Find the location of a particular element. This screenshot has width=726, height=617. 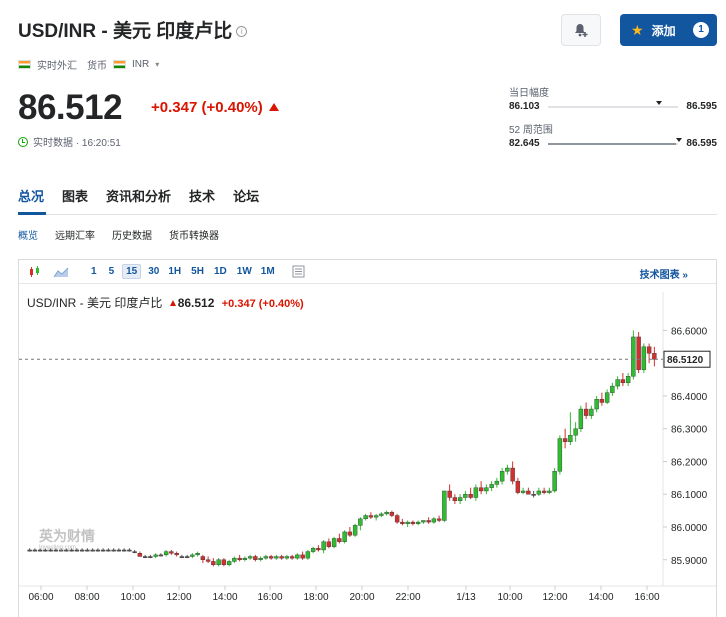

subtab-currency-converter: 货币转换器 is located at coordinates (194, 234).